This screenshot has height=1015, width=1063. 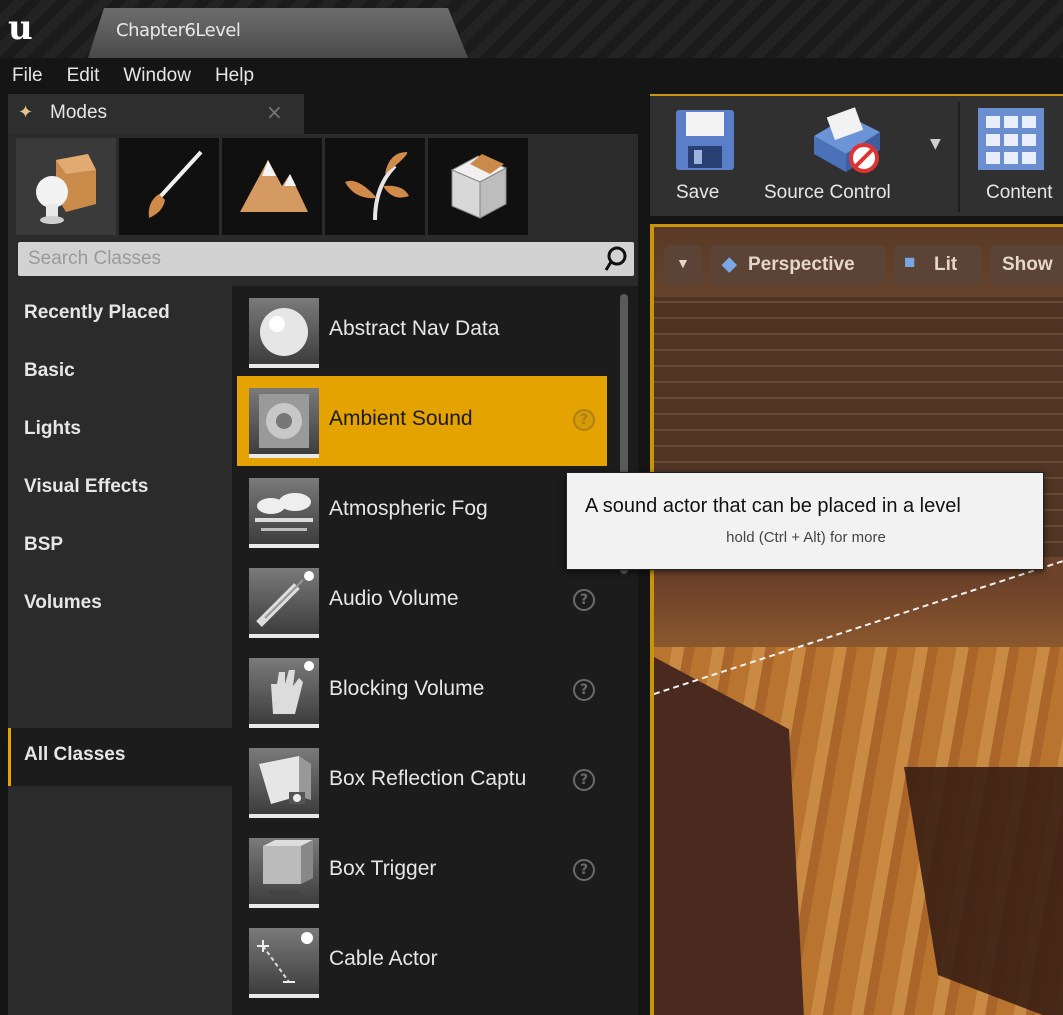 I want to click on main-toolbar: Save ▼ Source Control Content, so click(x=856, y=155).